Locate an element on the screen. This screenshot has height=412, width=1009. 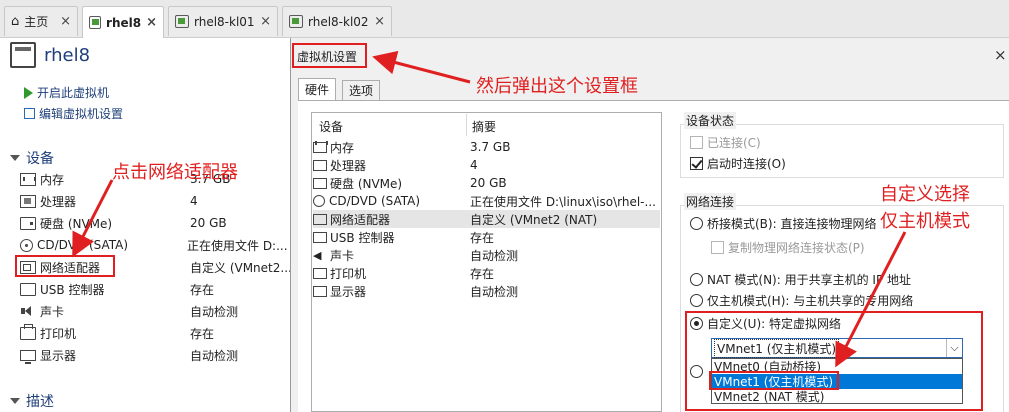
arrow-to-vmnet1 is located at coordinates (871, 299).